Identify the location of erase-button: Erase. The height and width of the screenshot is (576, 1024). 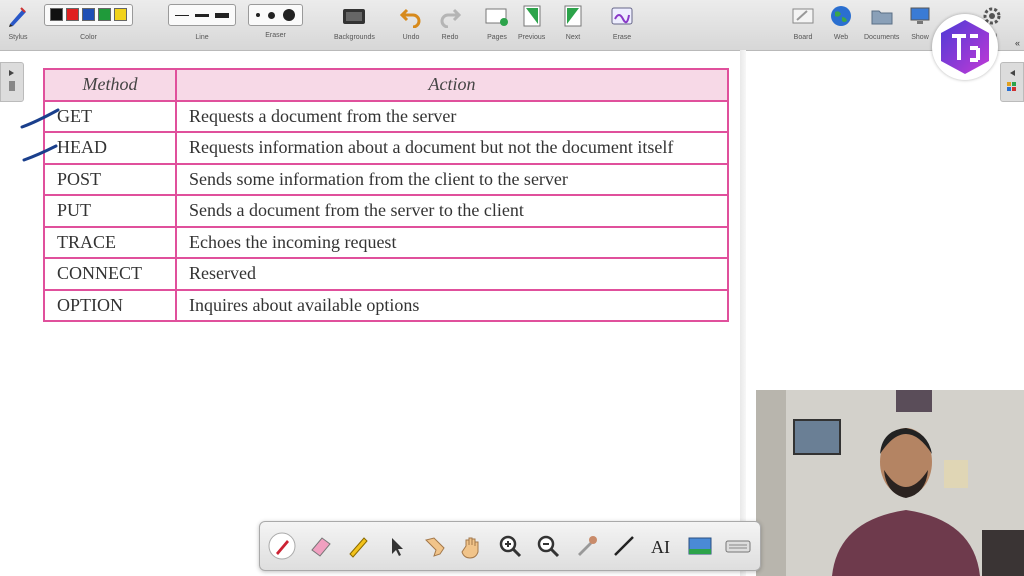
(622, 22).